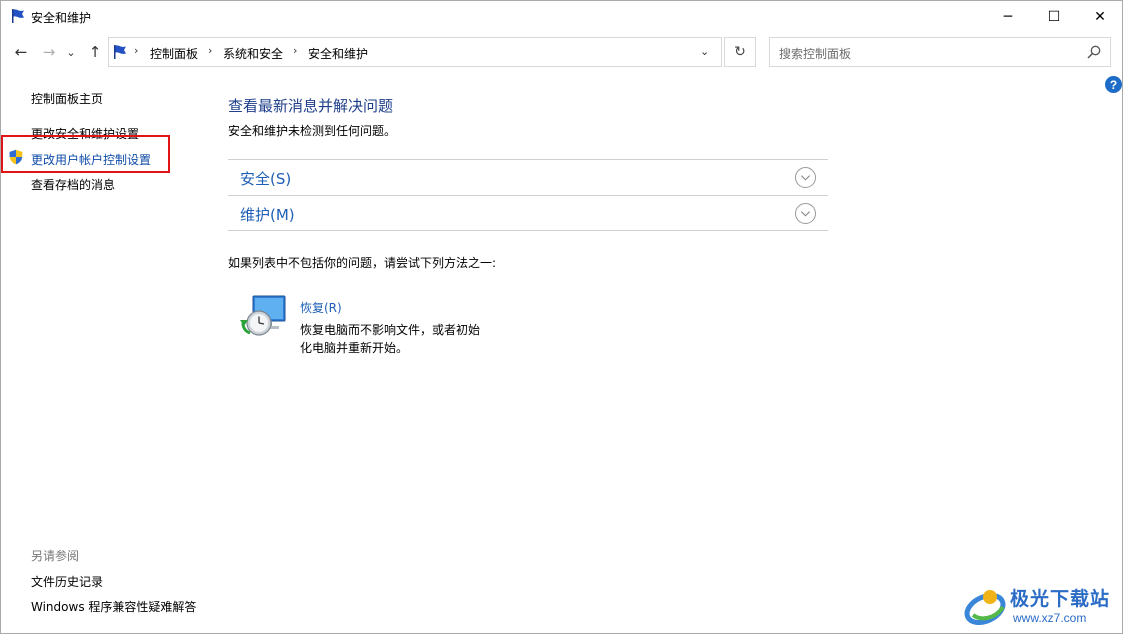 This screenshot has width=1123, height=634. I want to click on change-uac-settings-link: 更改用户帐户控制设置, so click(91, 159).